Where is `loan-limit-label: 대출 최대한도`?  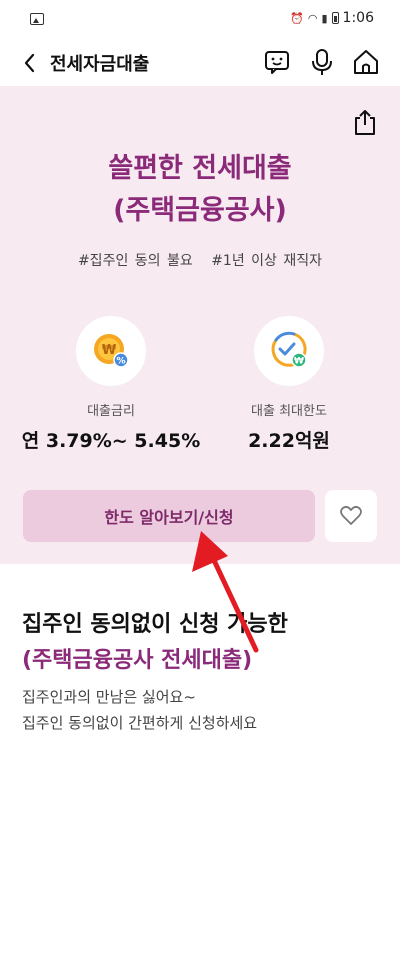 loan-limit-label: 대출 최대한도 is located at coordinates (289, 411).